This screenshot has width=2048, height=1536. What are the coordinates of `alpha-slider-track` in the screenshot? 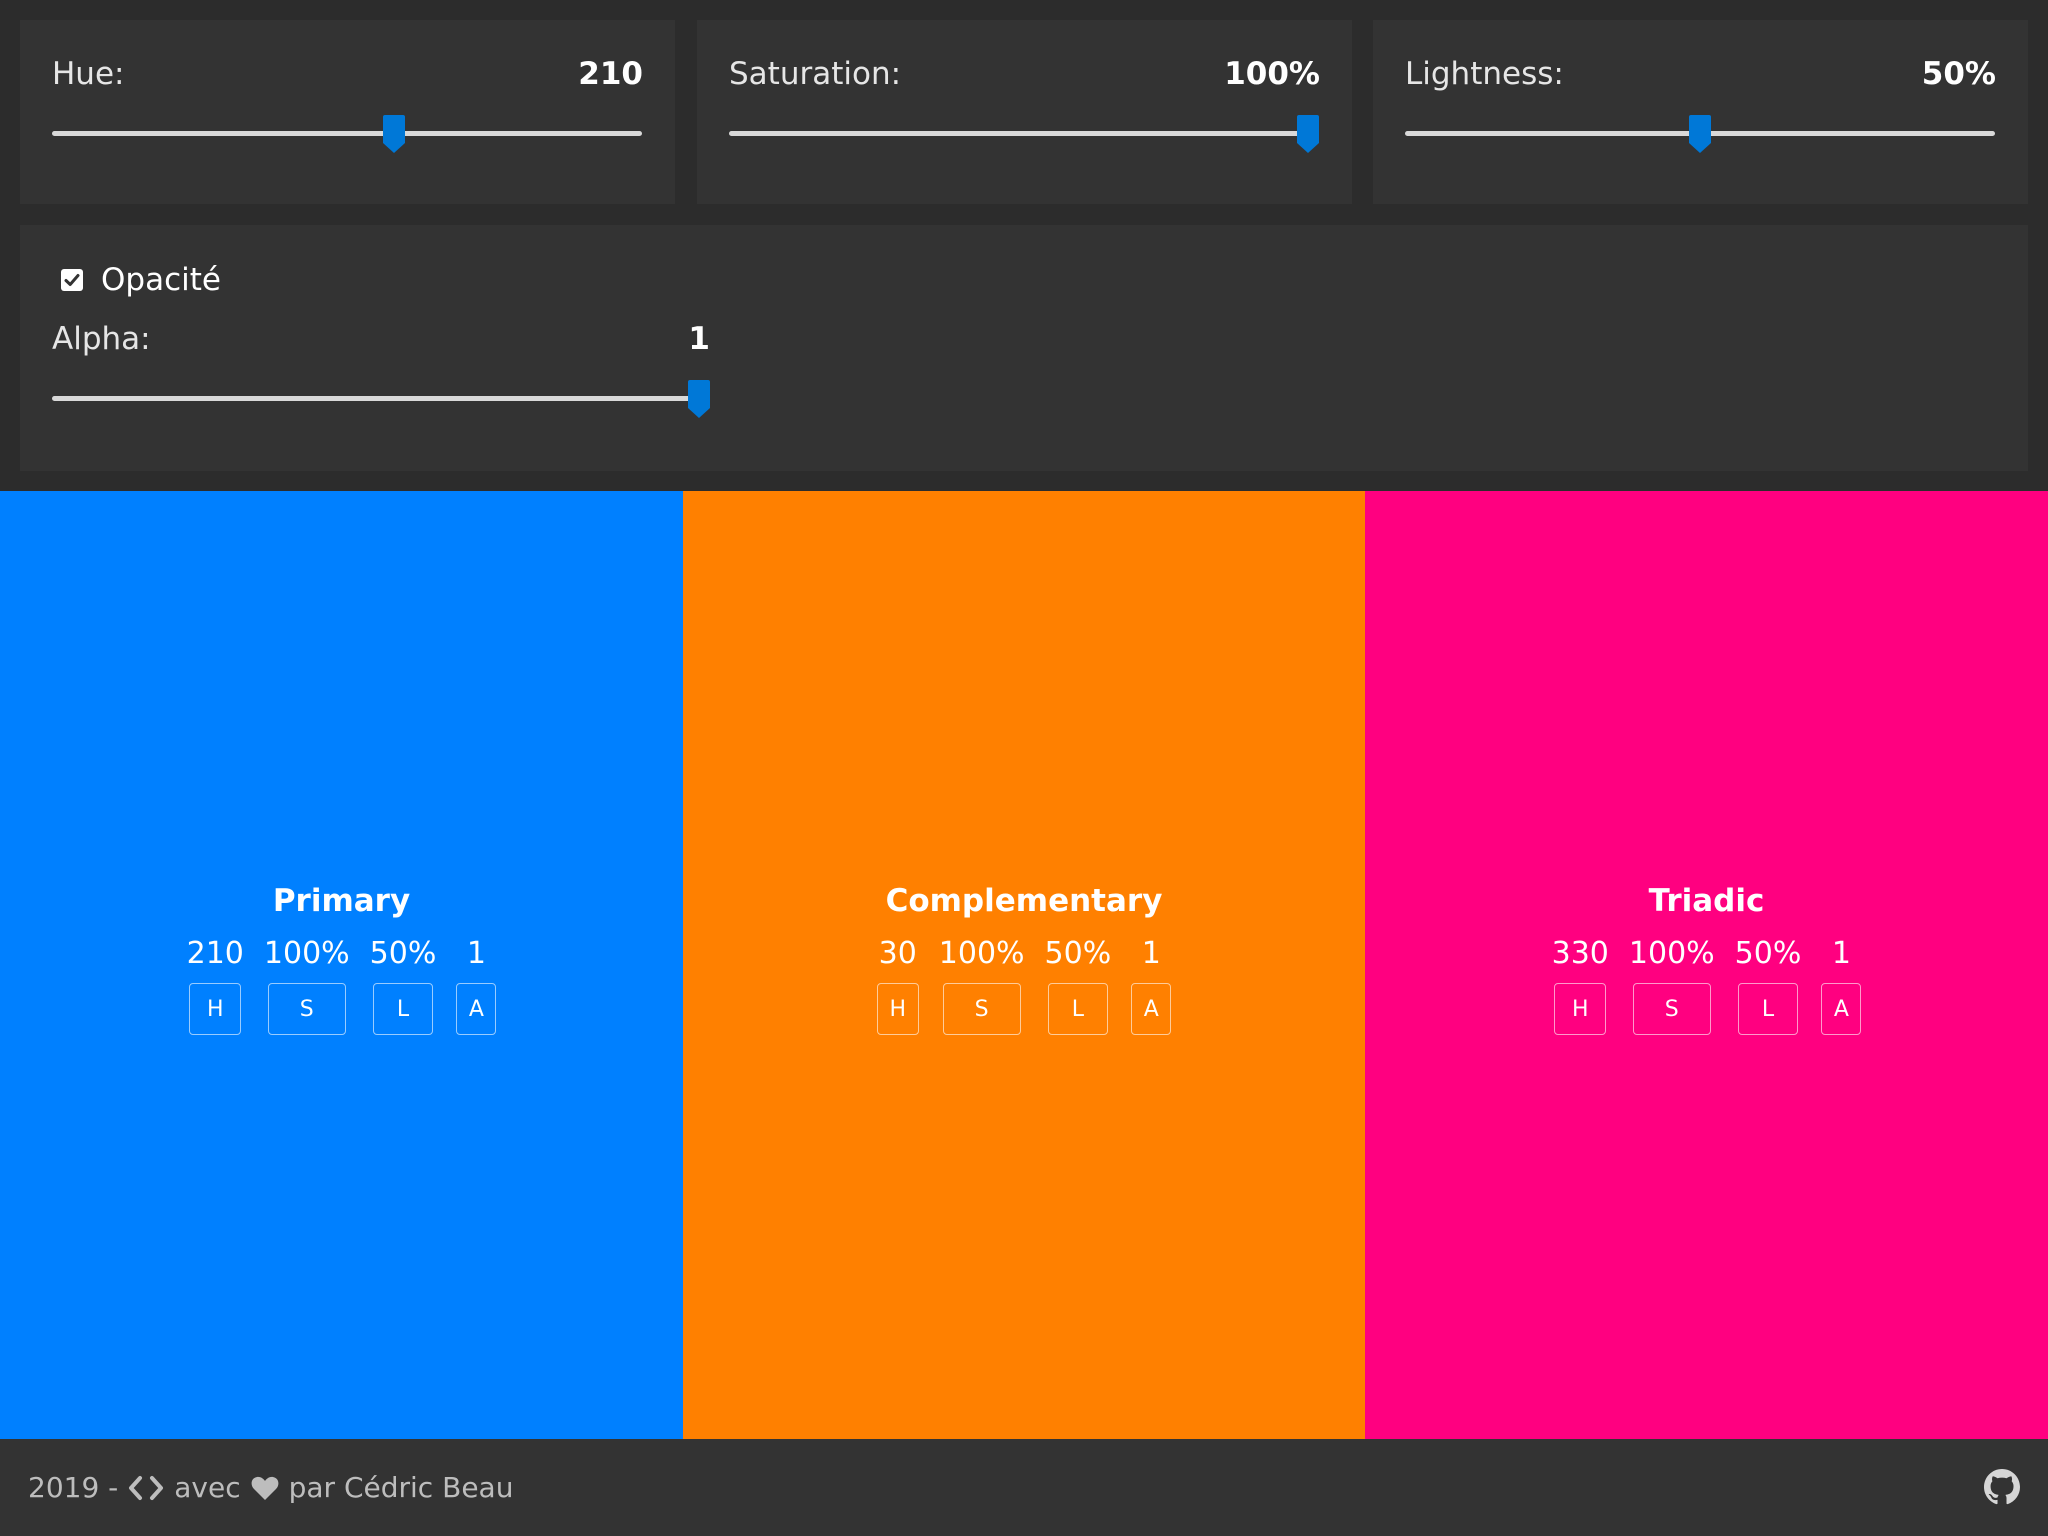 It's located at (381, 398).